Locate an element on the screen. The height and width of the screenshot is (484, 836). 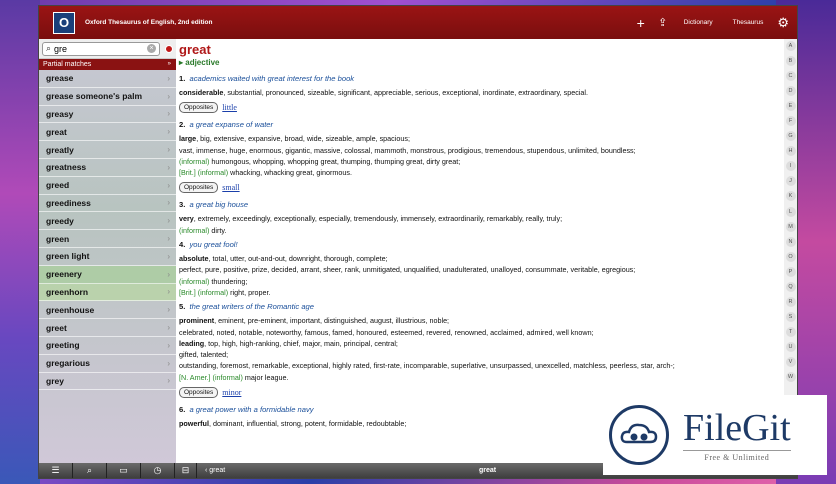
list-item: greet › is located at coordinates (107, 328).